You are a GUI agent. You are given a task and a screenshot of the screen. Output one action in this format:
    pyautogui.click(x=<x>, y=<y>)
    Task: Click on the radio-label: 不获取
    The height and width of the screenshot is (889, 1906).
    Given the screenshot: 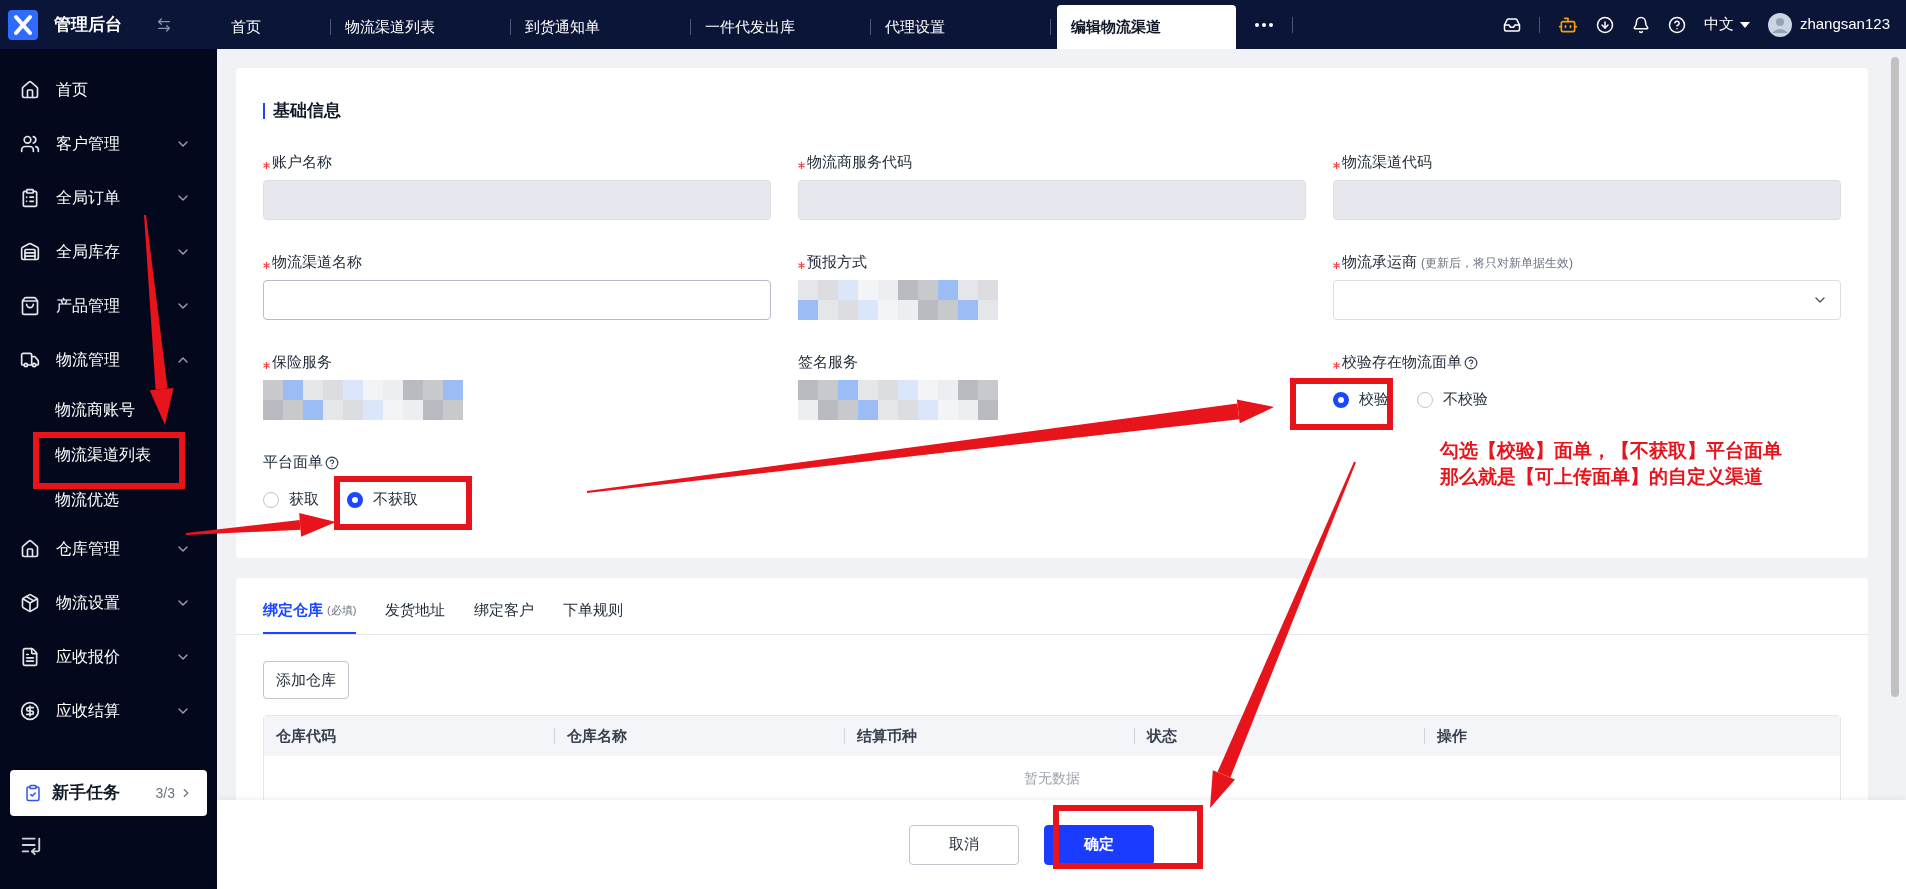 What is the action you would take?
    pyautogui.click(x=395, y=499)
    